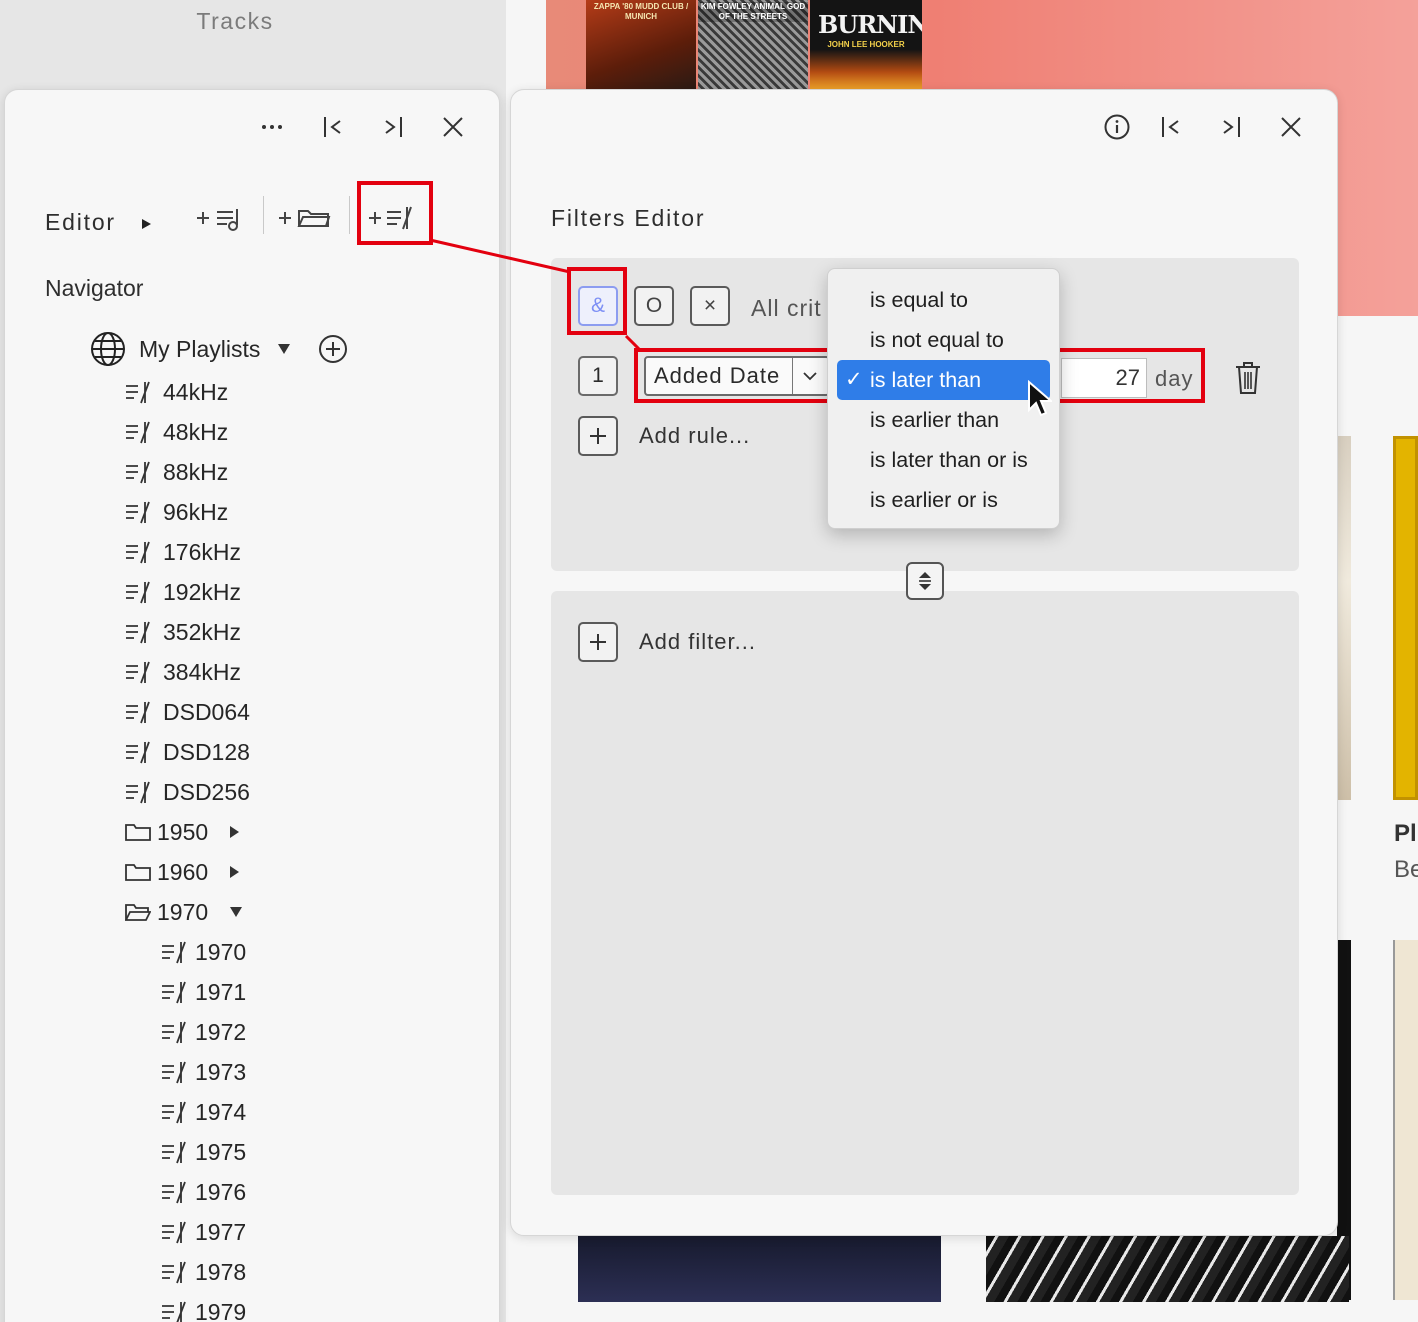 The width and height of the screenshot is (1418, 1322). Describe the element at coordinates (949, 459) in the screenshot. I see `operator-option-label: is later than or is` at that location.